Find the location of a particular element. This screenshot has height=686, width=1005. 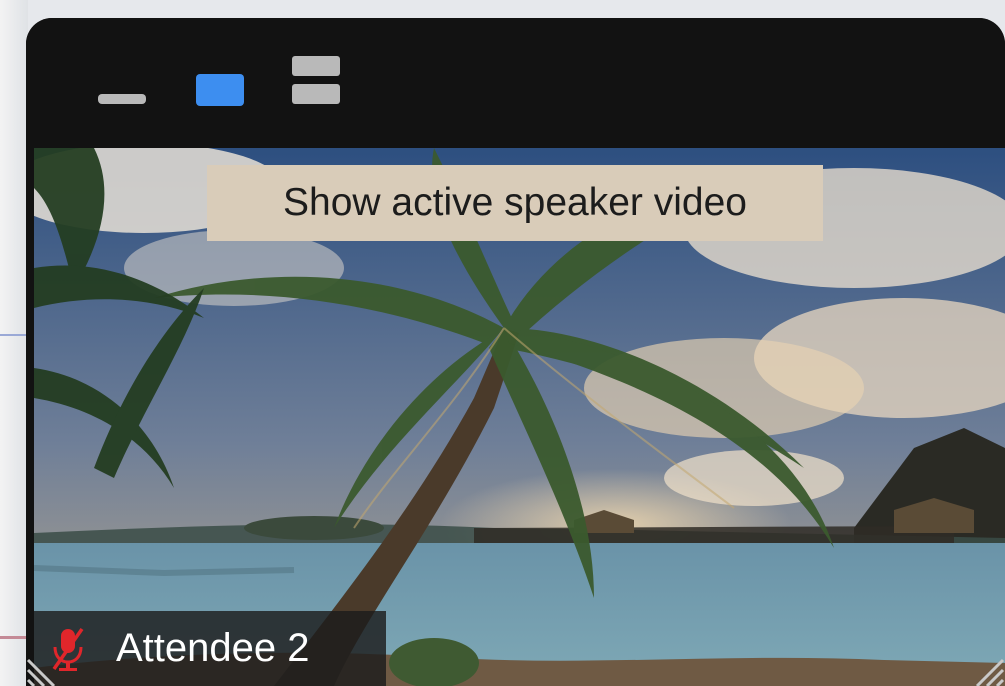

participant-name: Attendee 2 is located at coordinates (213, 648).